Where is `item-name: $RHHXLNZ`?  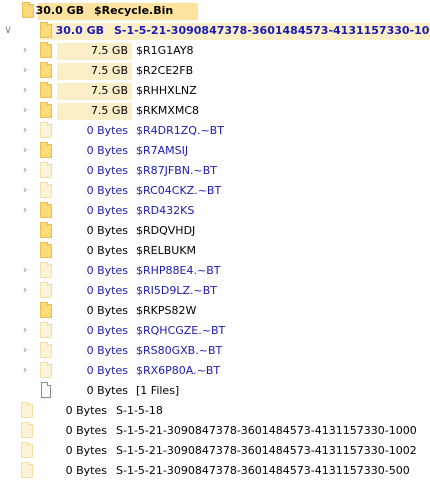 item-name: $RHHXLNZ is located at coordinates (166, 90).